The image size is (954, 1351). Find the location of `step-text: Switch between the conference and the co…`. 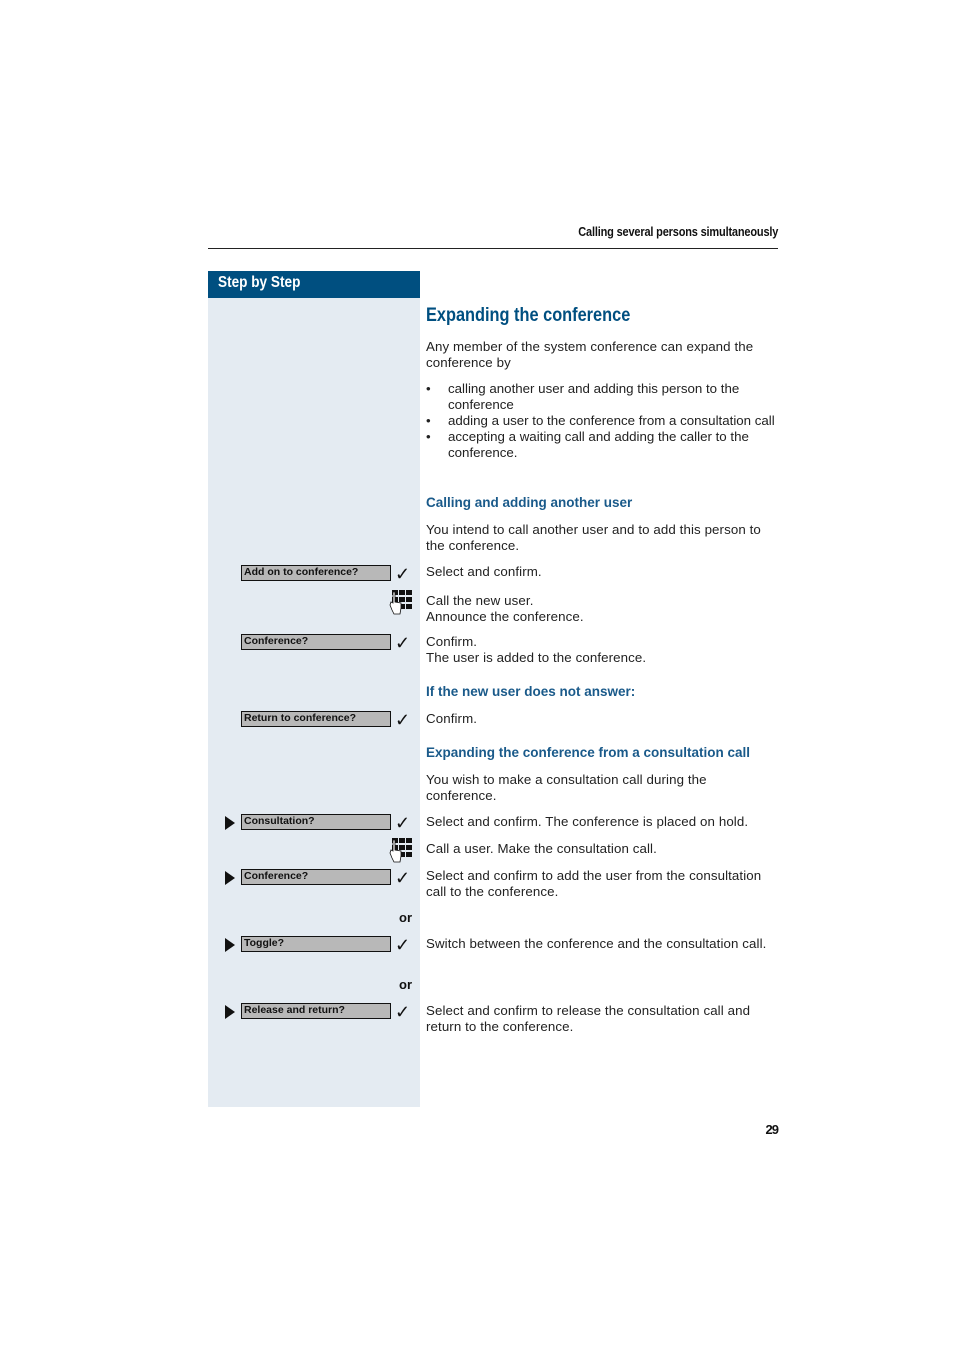

step-text: Switch between the conference and the co… is located at coordinates (596, 943).